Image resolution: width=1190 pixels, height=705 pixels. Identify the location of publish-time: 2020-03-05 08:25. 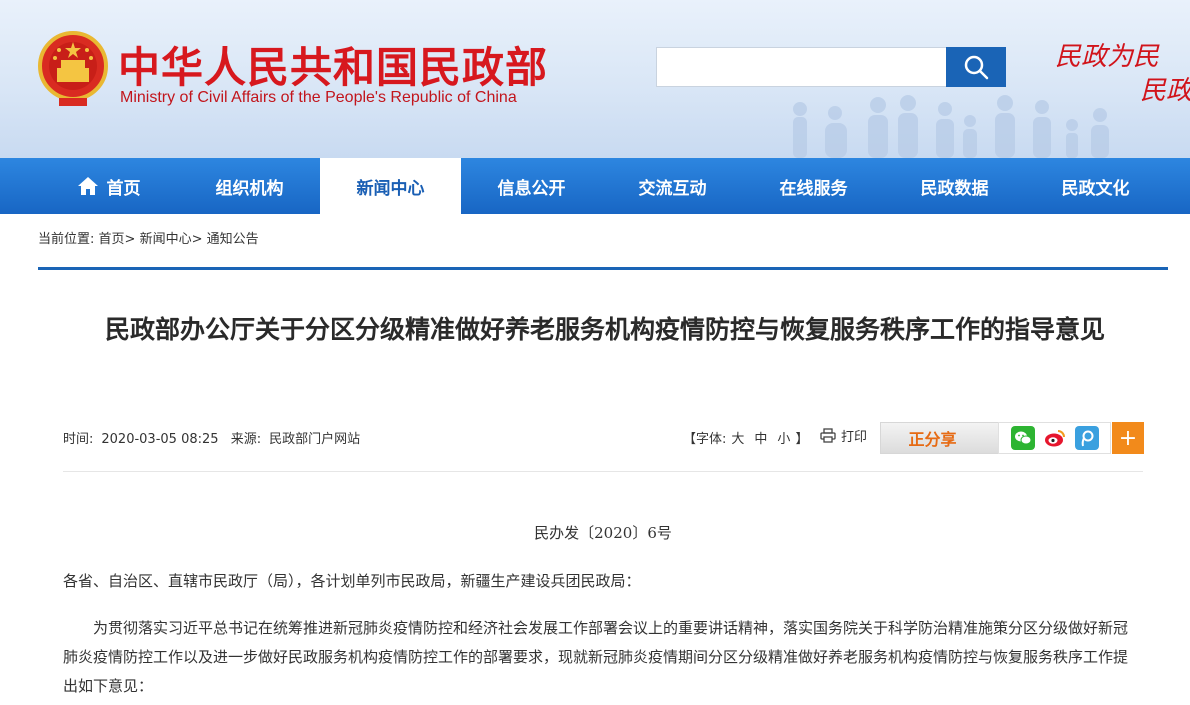
(160, 439).